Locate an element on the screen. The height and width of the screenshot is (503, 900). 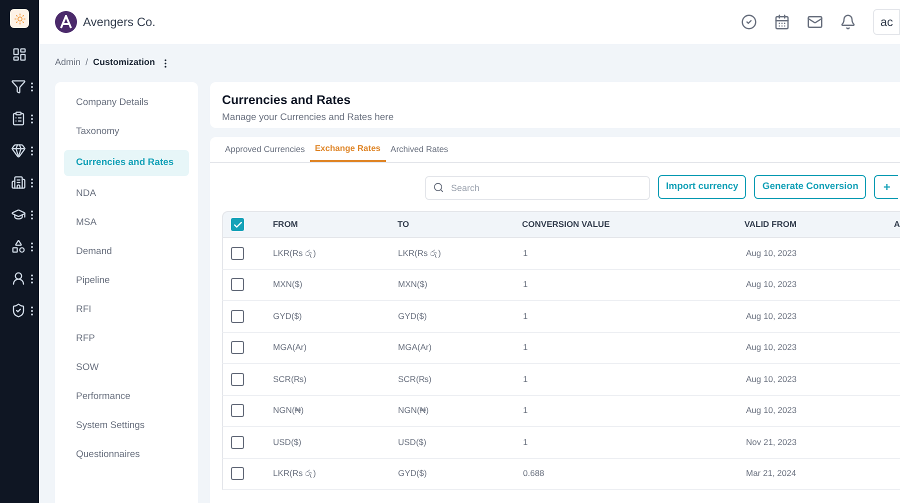
notification-icon is located at coordinates (848, 22).